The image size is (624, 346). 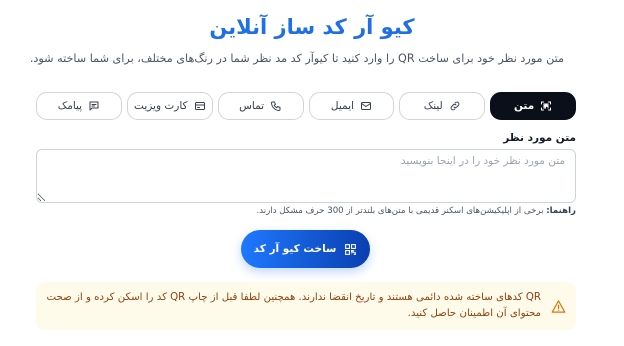 What do you see at coordinates (276, 106) in the screenshot?
I see `phone-icon` at bounding box center [276, 106].